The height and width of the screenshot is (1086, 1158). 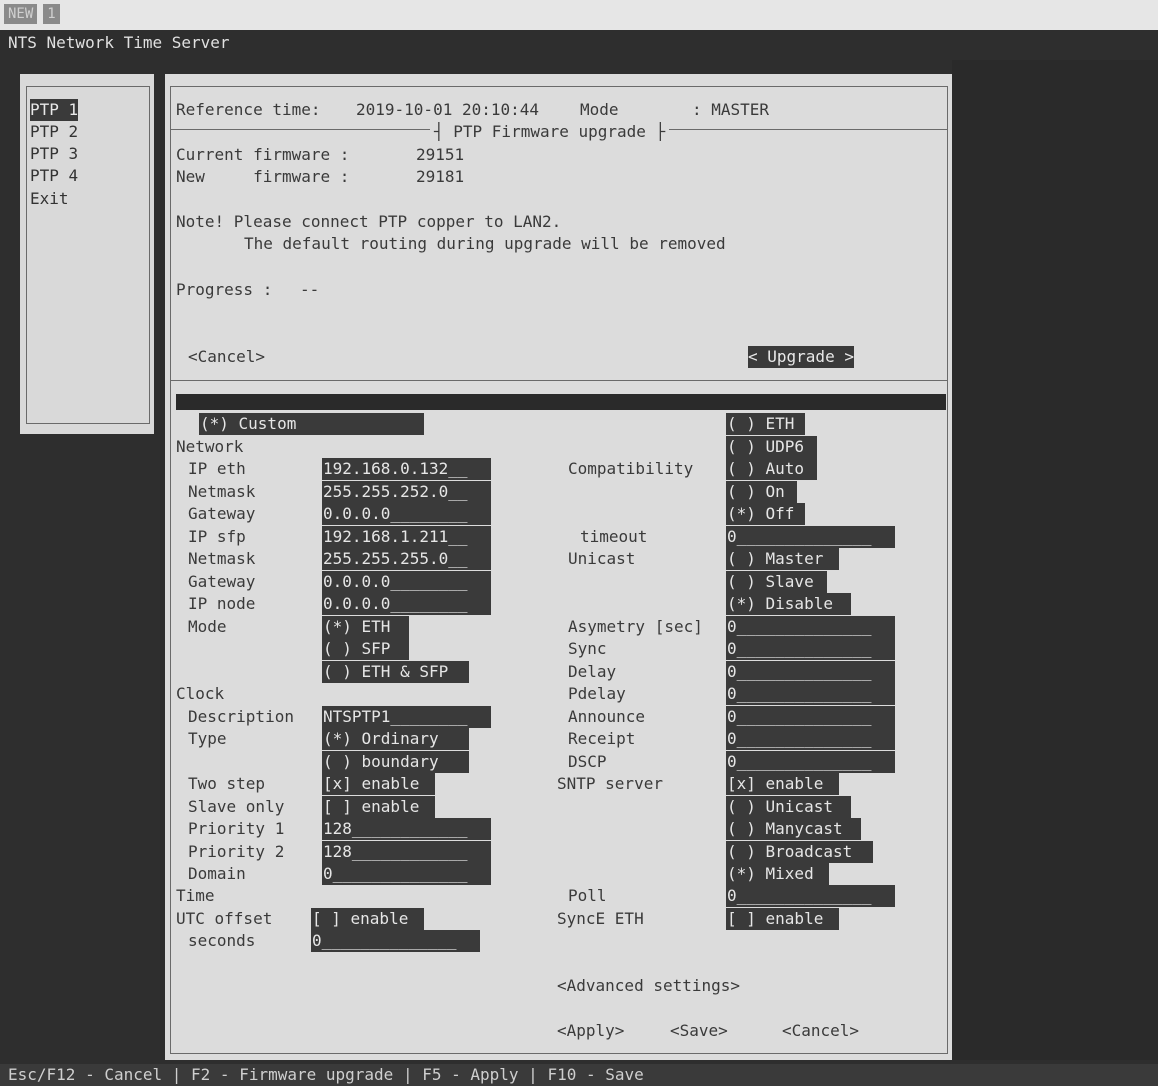 What do you see at coordinates (699, 1031) in the screenshot?
I see `save-button: <Save>` at bounding box center [699, 1031].